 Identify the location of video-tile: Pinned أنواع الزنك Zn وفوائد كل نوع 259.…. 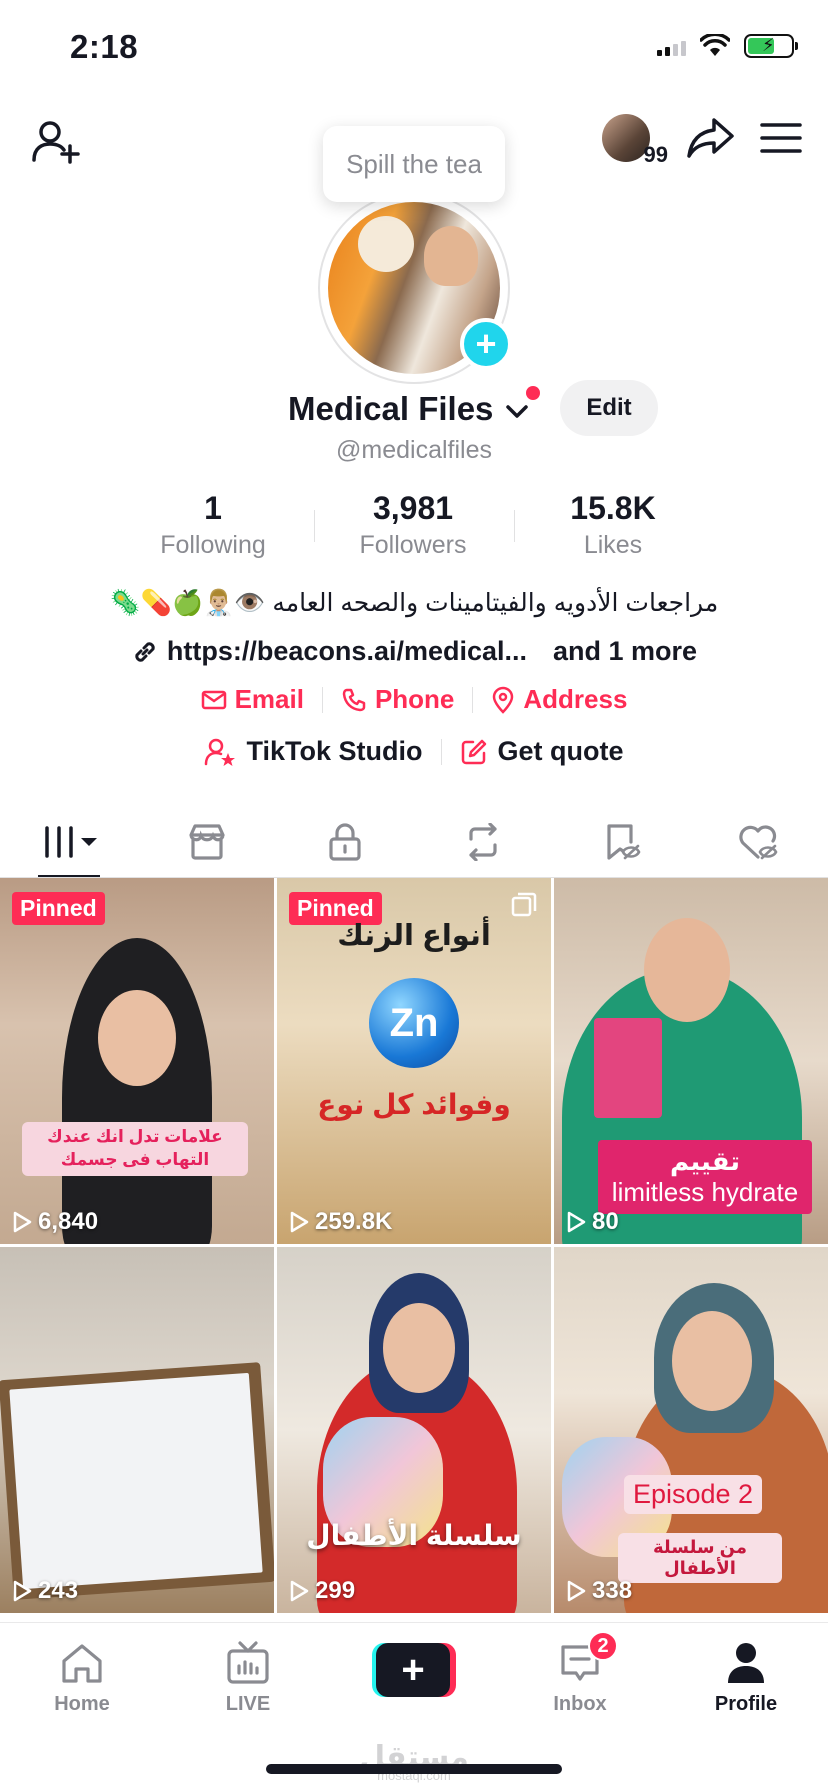
(414, 1061).